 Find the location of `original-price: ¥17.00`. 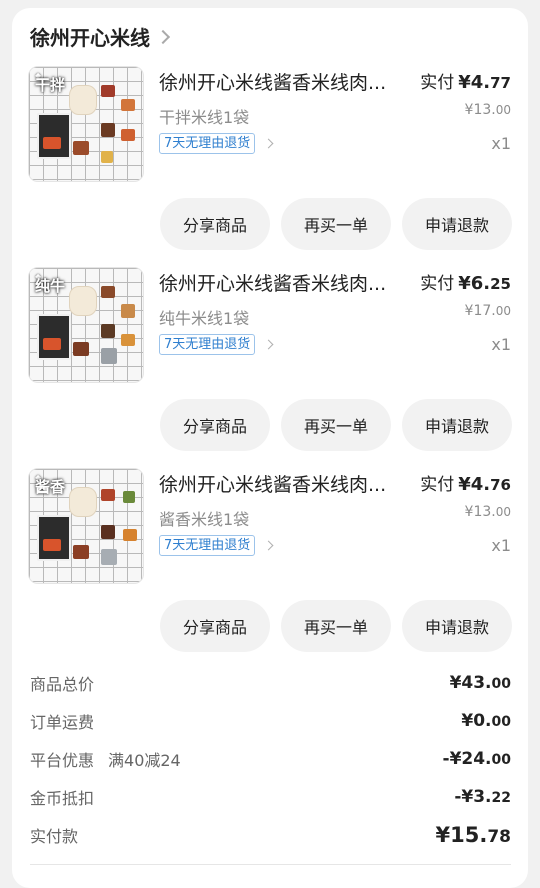

original-price: ¥17.00 is located at coordinates (488, 311).